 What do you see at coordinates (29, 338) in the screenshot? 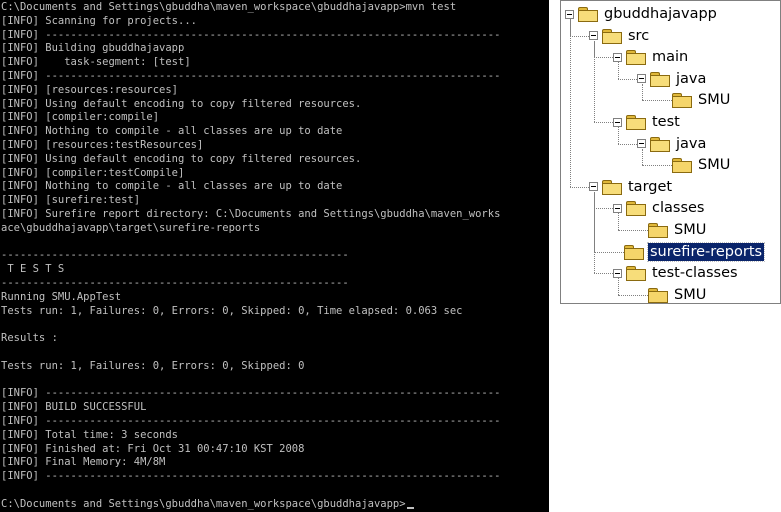
I see `console-line: Results :` at bounding box center [29, 338].